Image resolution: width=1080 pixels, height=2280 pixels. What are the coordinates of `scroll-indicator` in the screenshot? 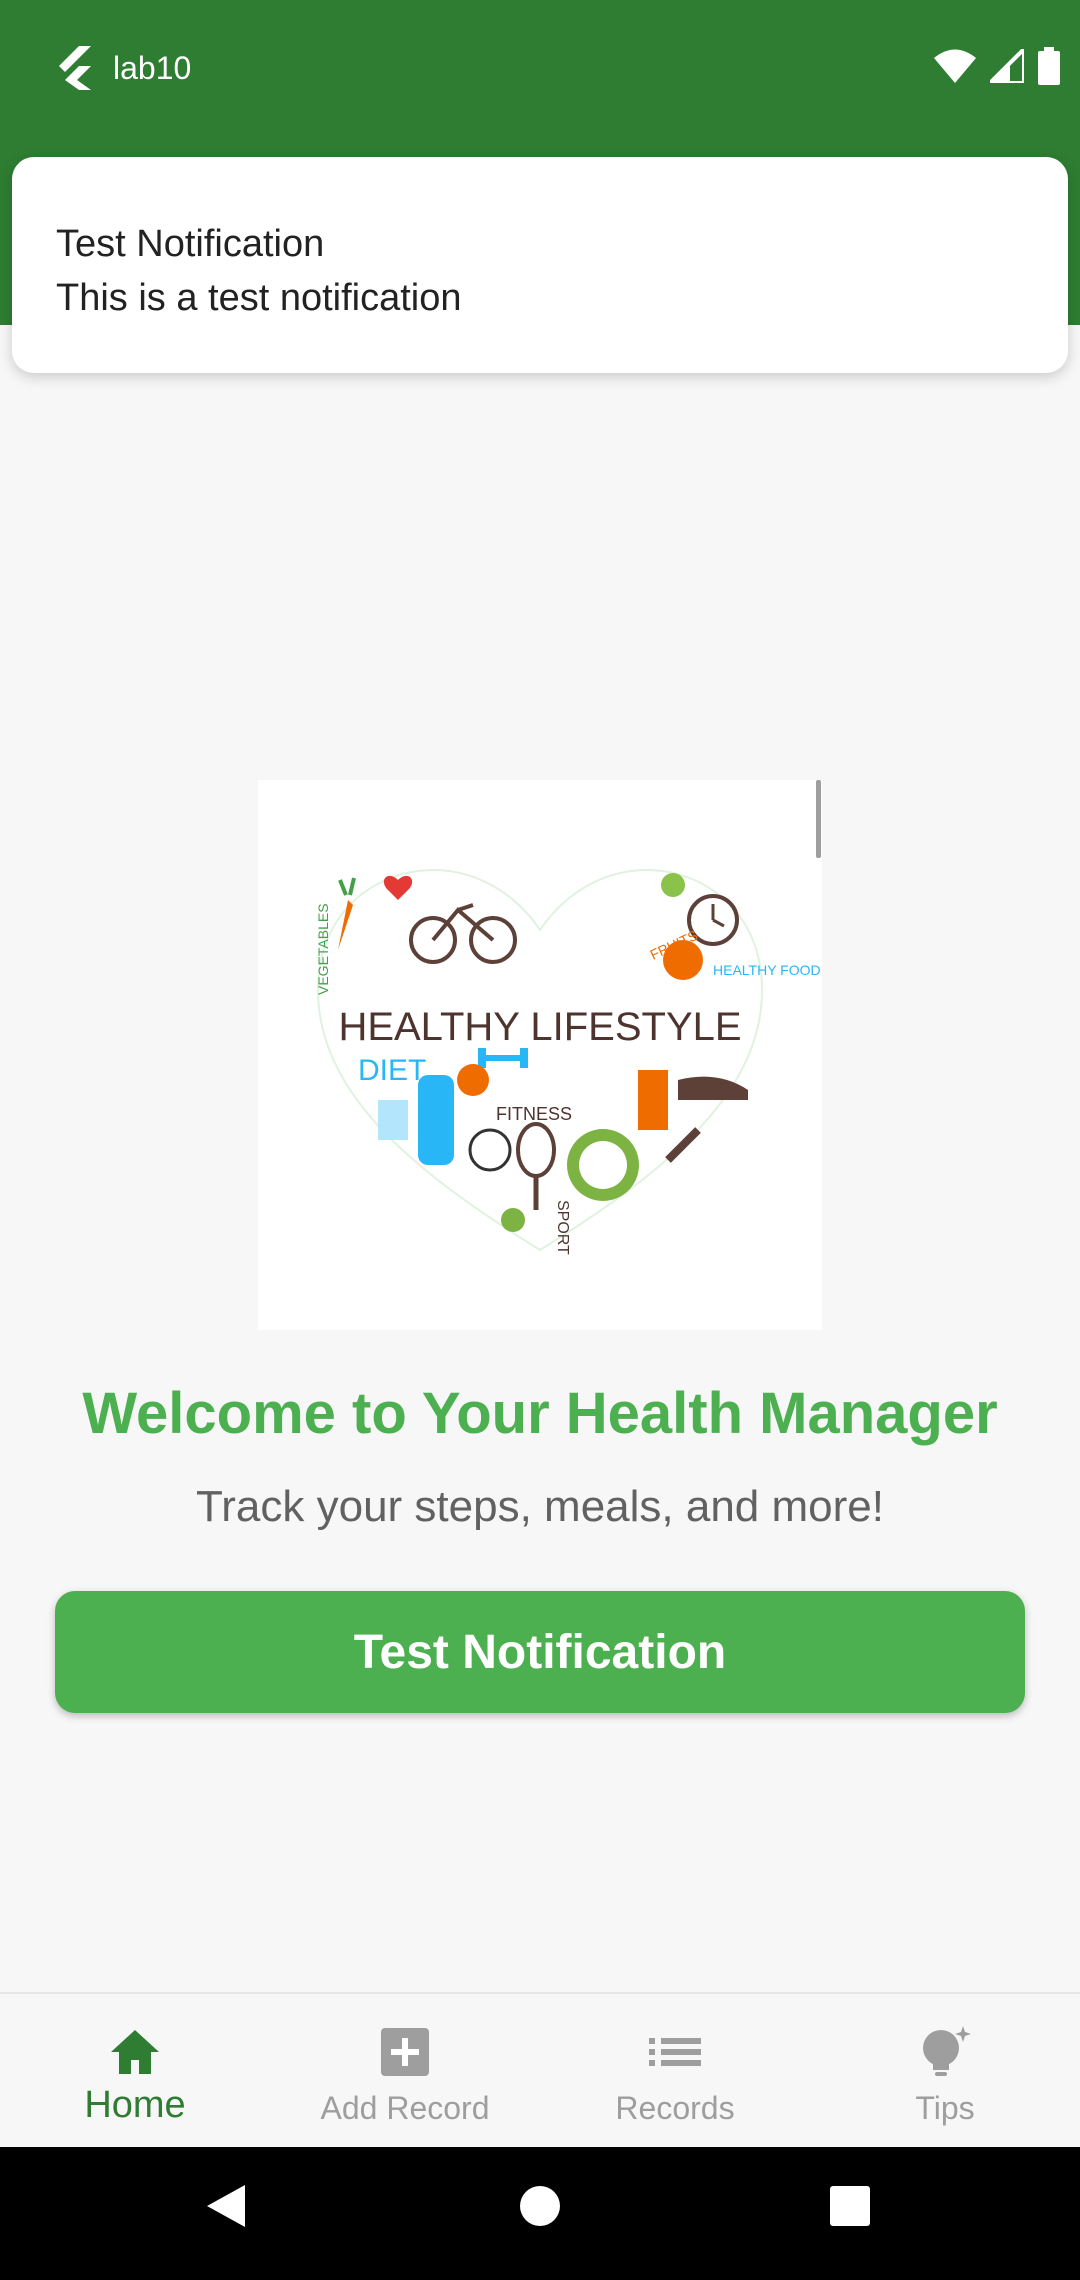 It's located at (818, 819).